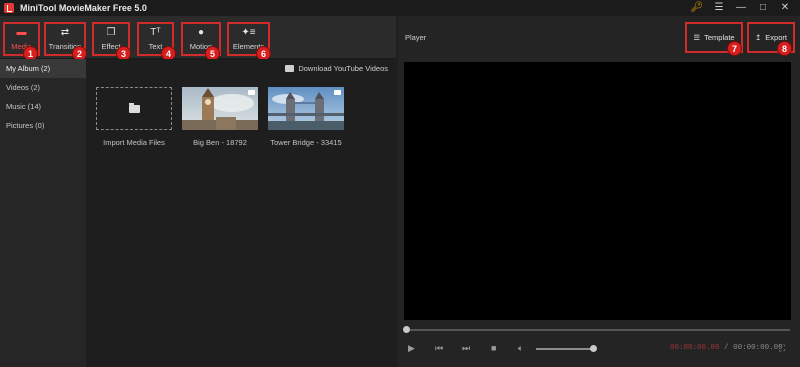  Describe the element at coordinates (784, 48) in the screenshot. I see `step-badge: 8` at that location.